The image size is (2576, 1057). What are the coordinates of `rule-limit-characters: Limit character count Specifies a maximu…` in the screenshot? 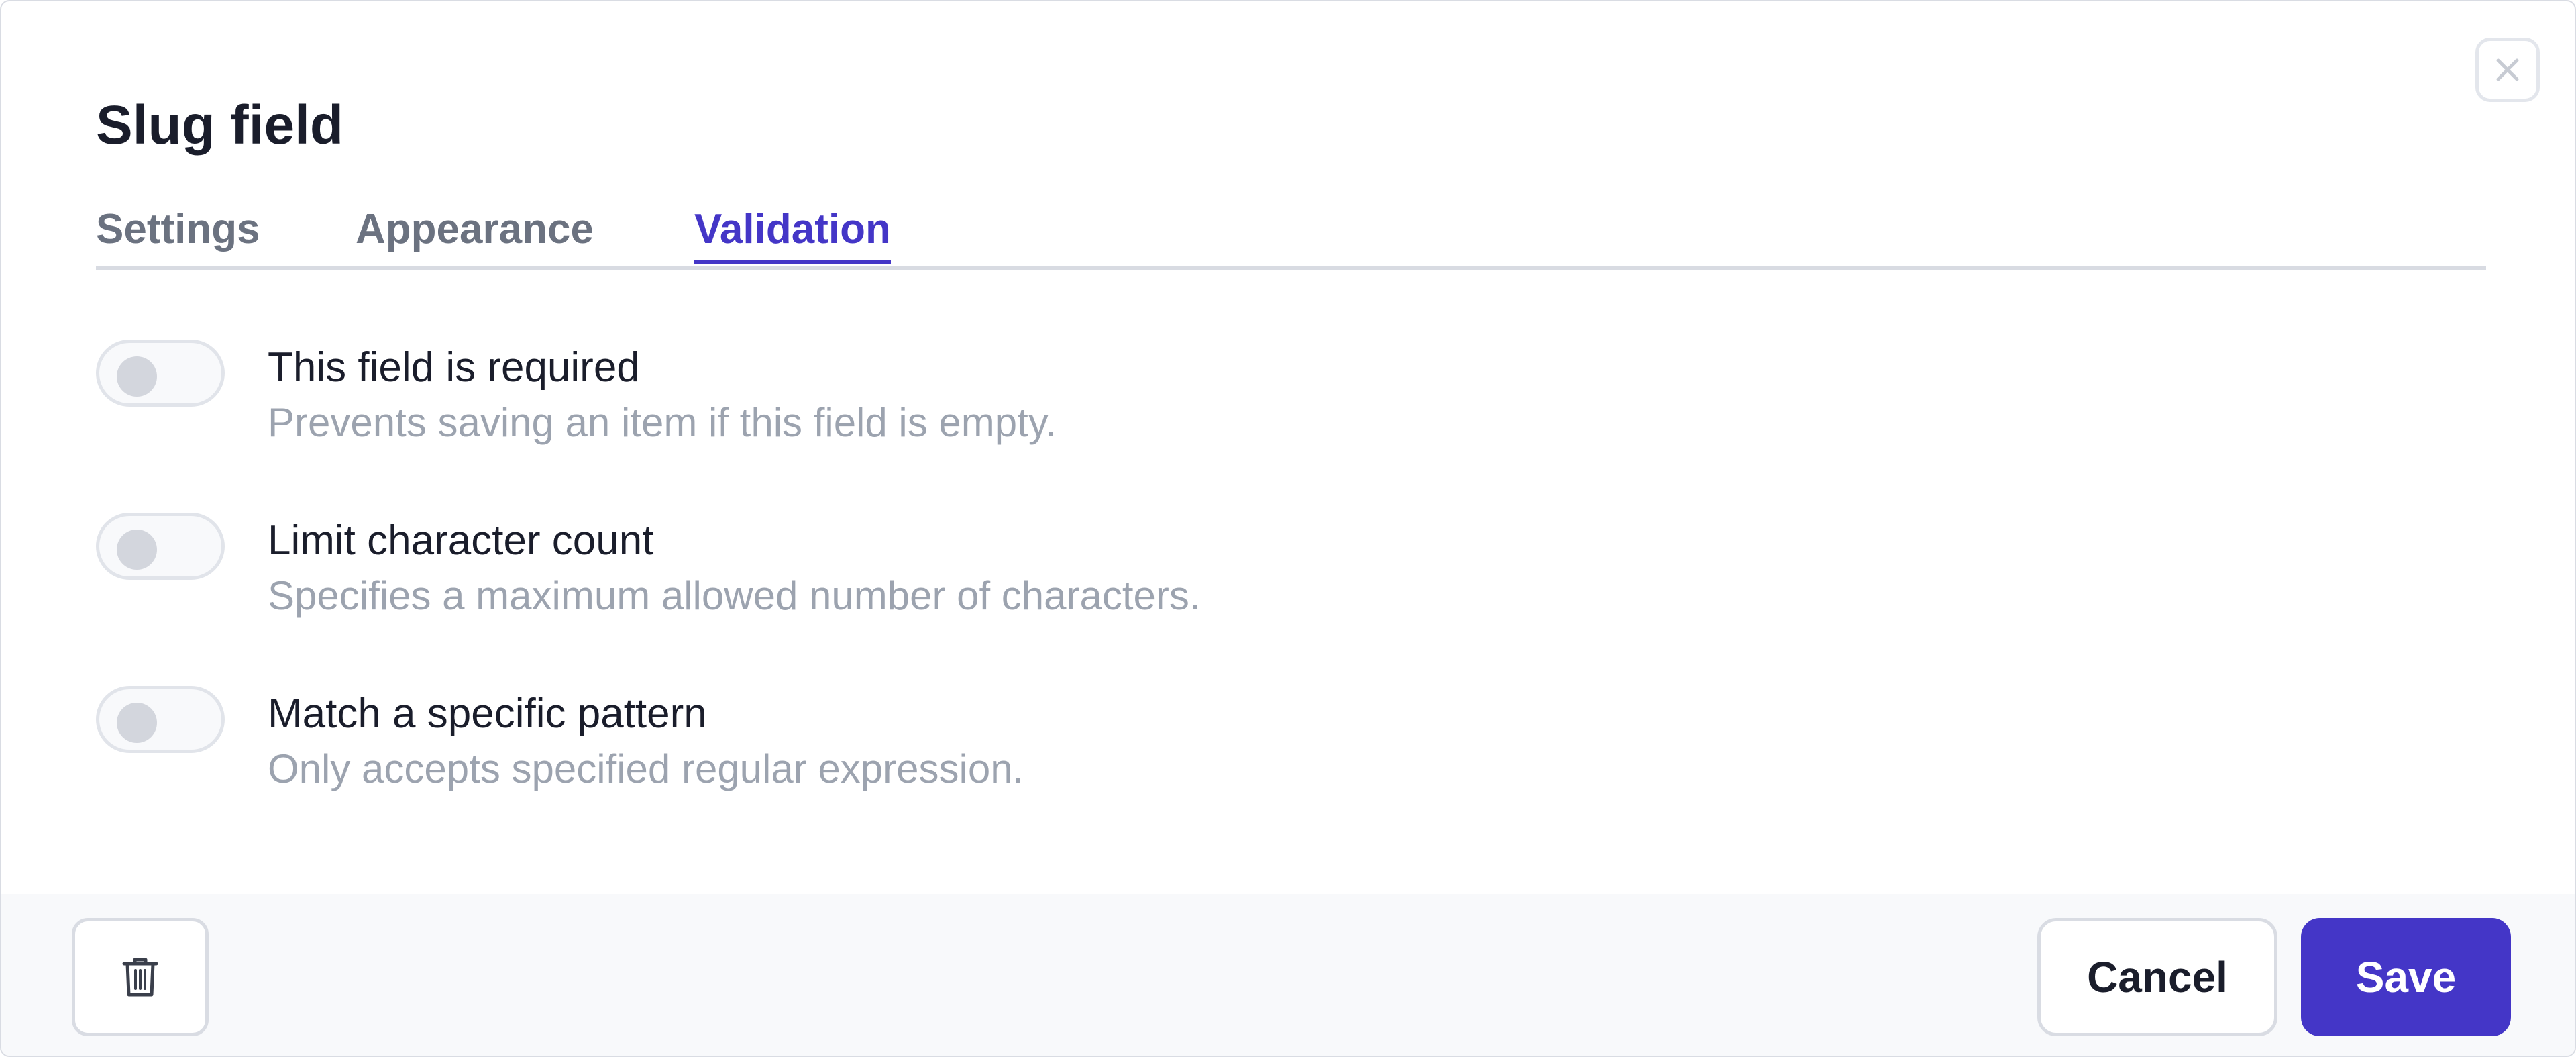 It's located at (901, 573).